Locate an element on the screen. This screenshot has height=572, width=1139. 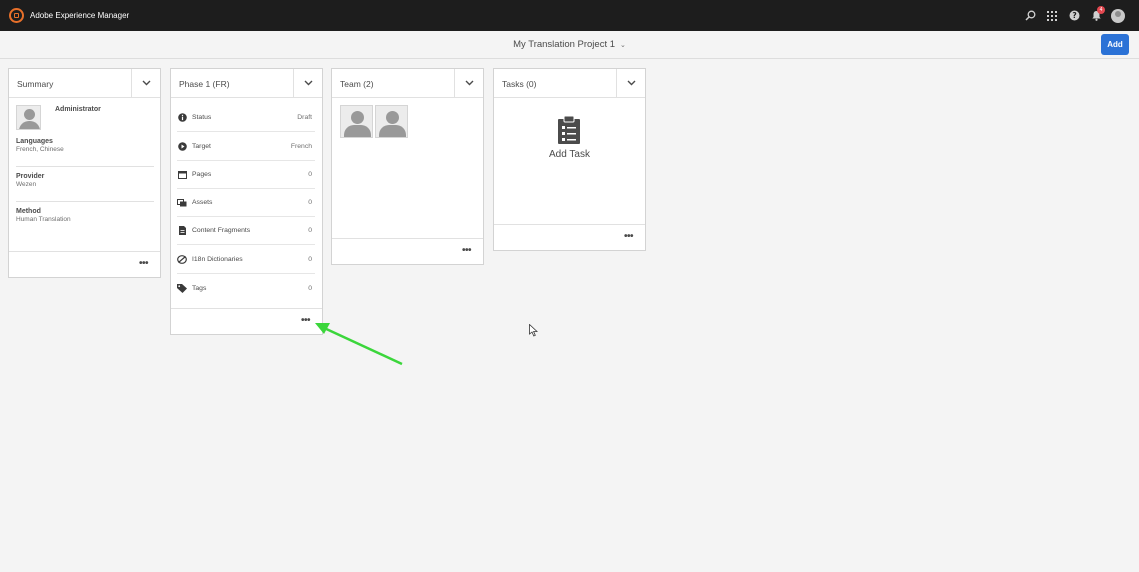
user-avatar is located at coordinates (1118, 15).